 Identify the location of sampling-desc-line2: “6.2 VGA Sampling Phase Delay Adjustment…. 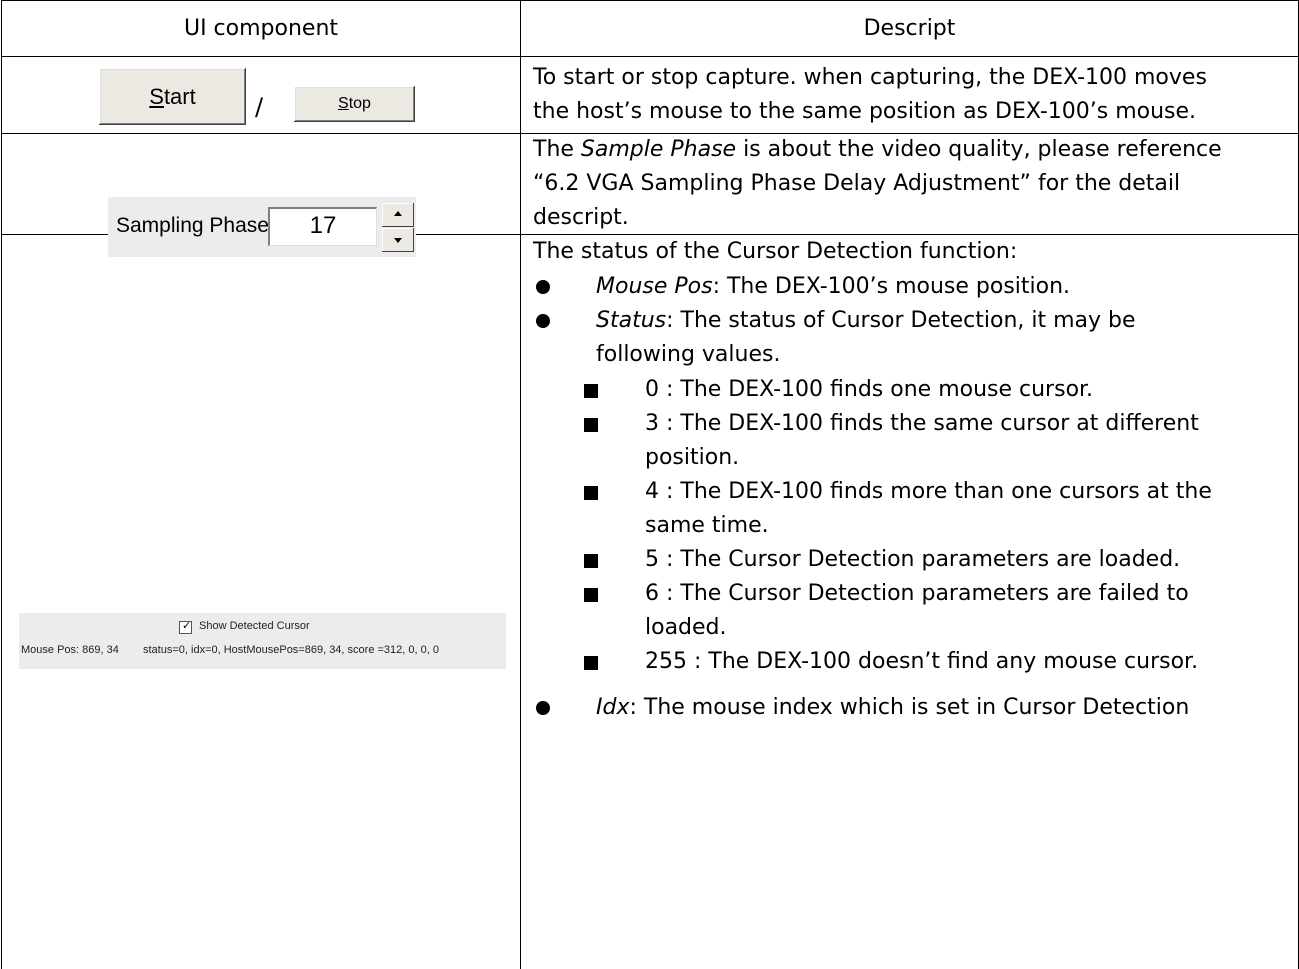
(857, 183).